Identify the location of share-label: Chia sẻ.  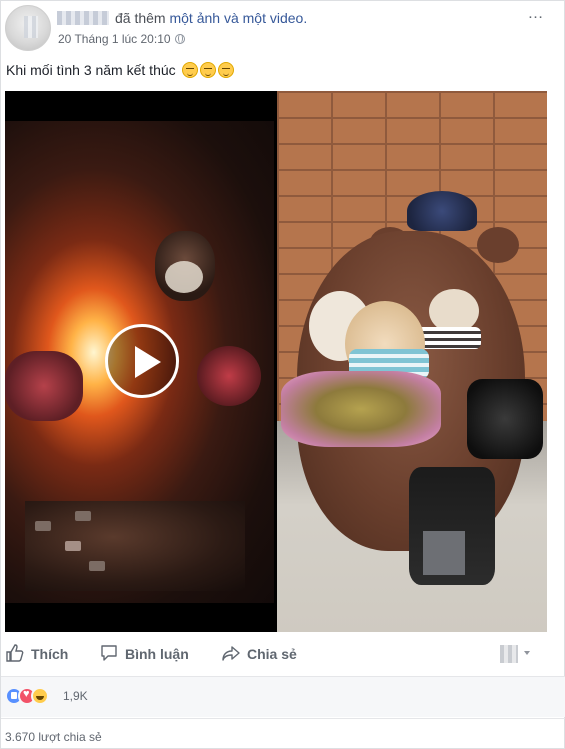
(272, 654).